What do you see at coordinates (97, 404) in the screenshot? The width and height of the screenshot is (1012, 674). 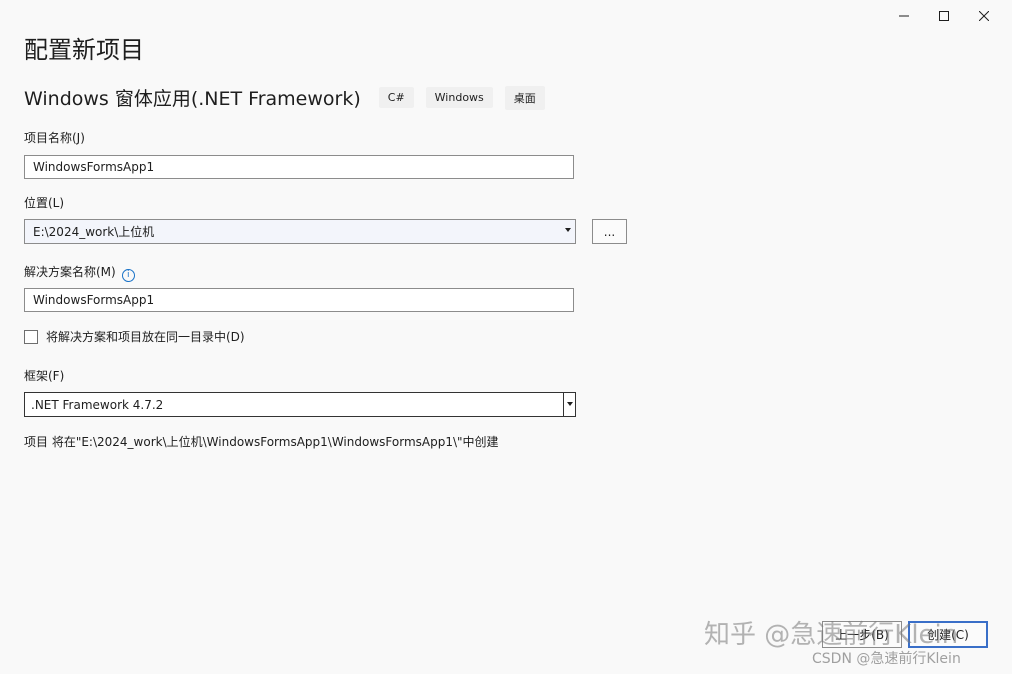 I see `framework-value: .NET Framework 4.7.2` at bounding box center [97, 404].